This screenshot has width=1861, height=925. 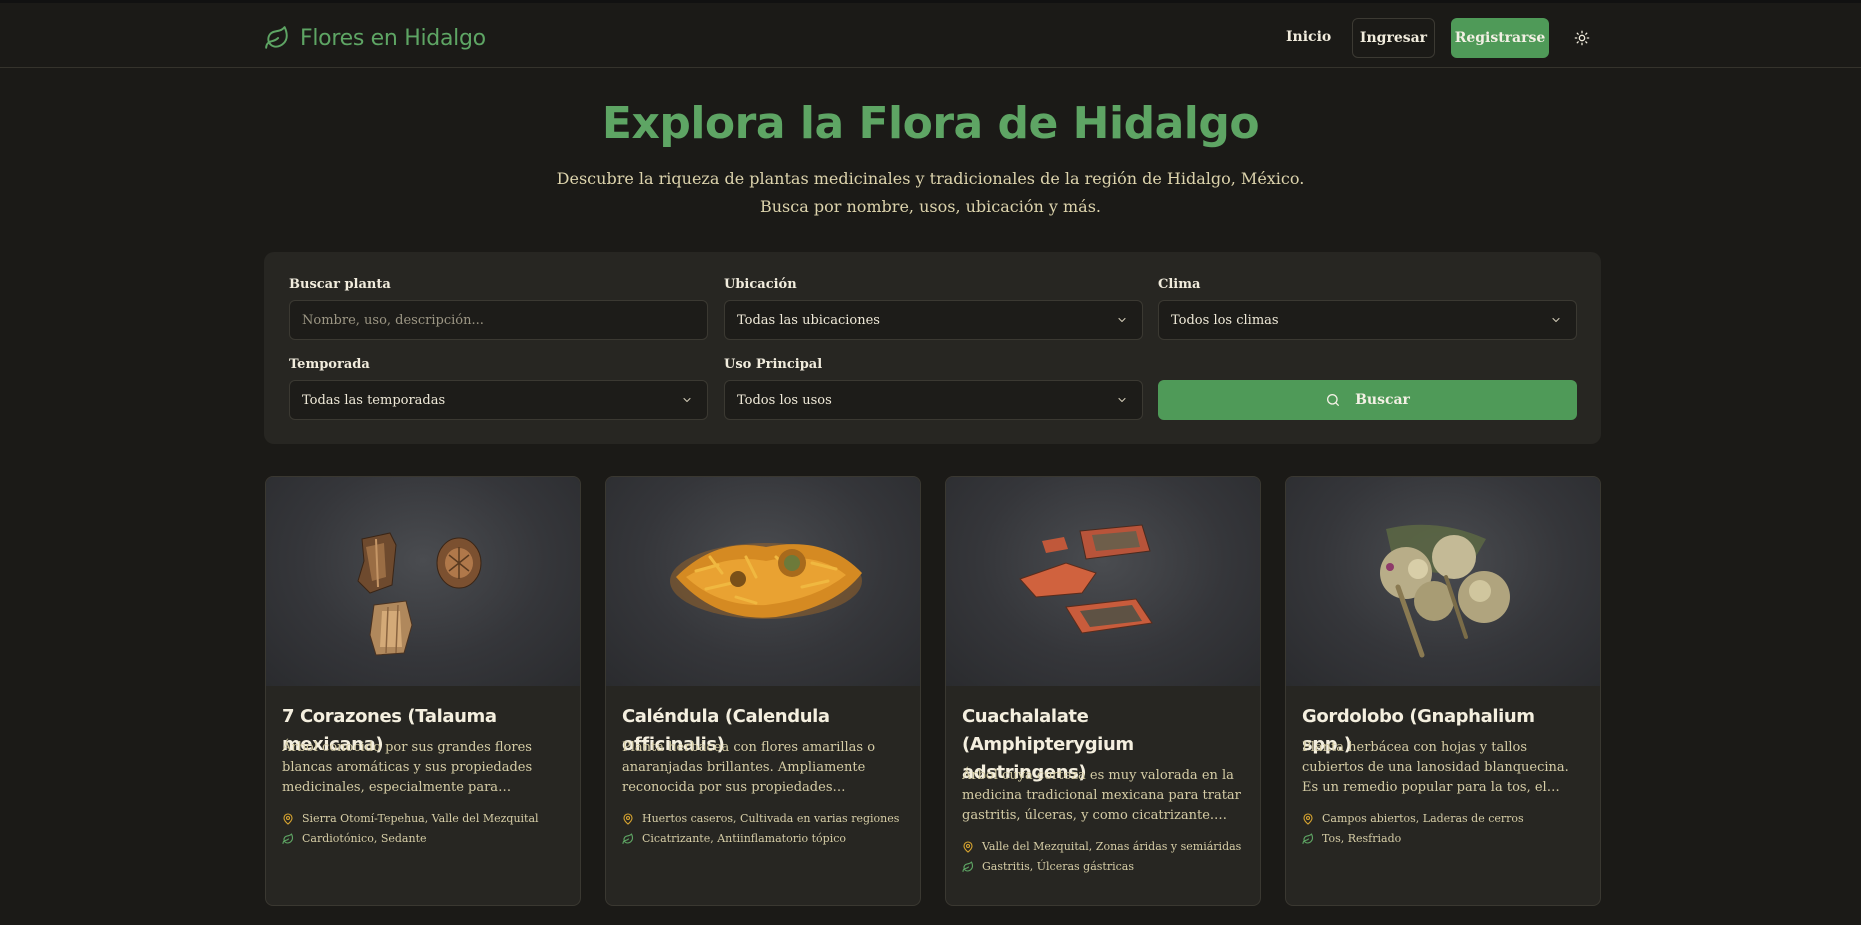 What do you see at coordinates (329, 364) in the screenshot?
I see `season-label: Temporada` at bounding box center [329, 364].